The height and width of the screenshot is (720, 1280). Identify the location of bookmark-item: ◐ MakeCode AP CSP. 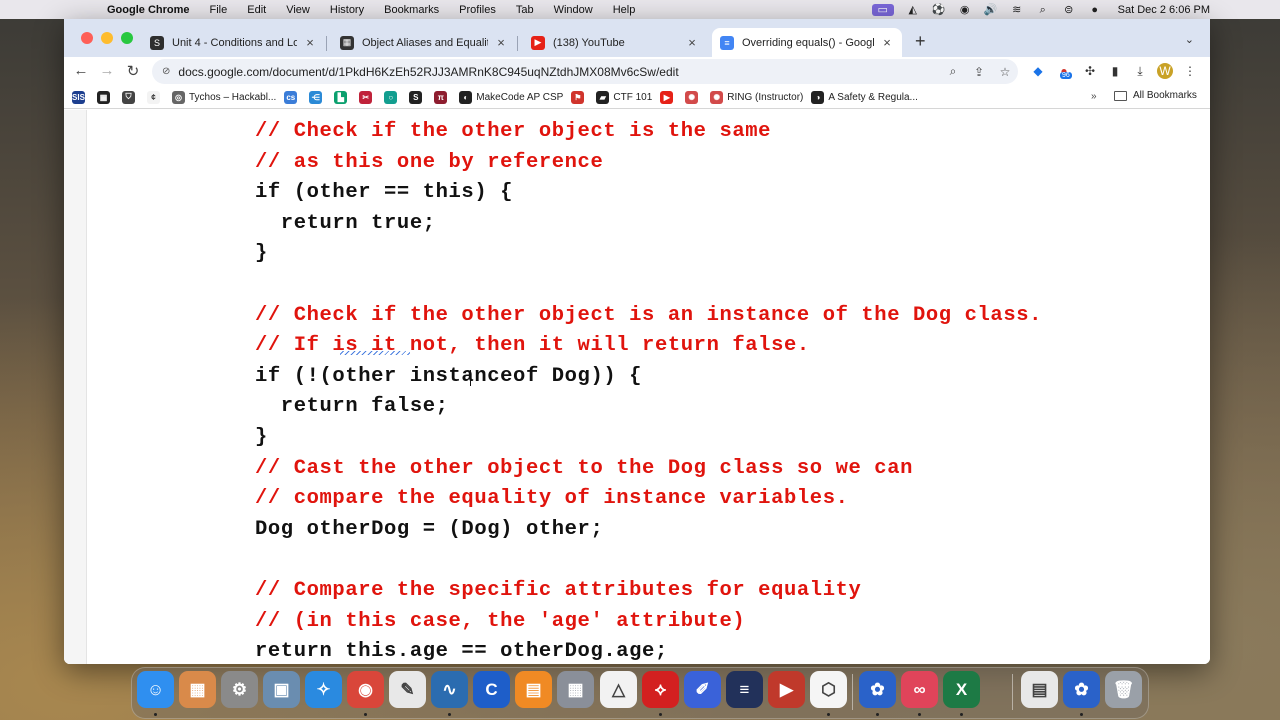
(511, 97).